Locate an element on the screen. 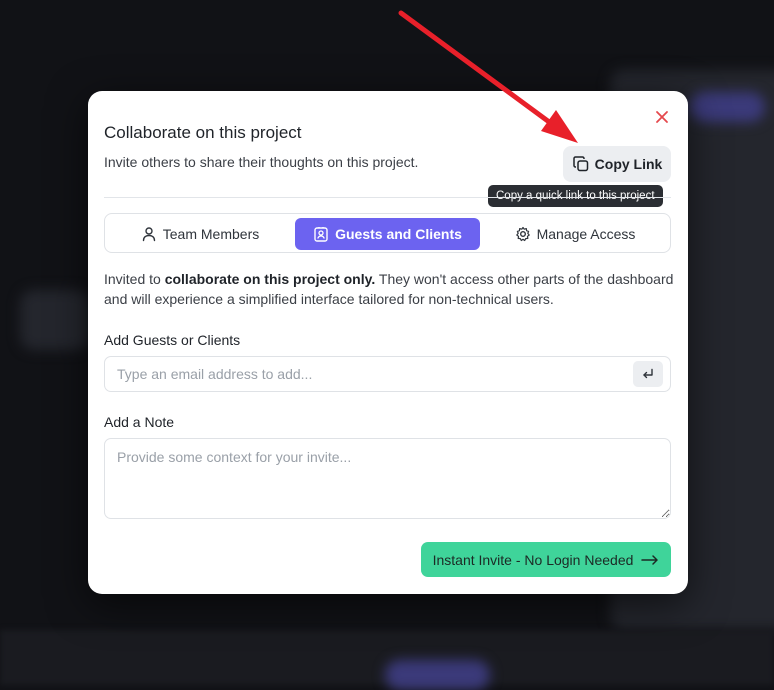  close-icon is located at coordinates (662, 117).